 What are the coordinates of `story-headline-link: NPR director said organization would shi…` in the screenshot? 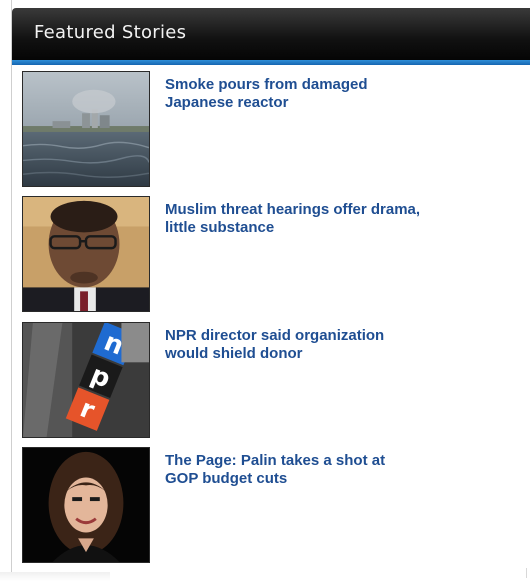 It's located at (335, 345).